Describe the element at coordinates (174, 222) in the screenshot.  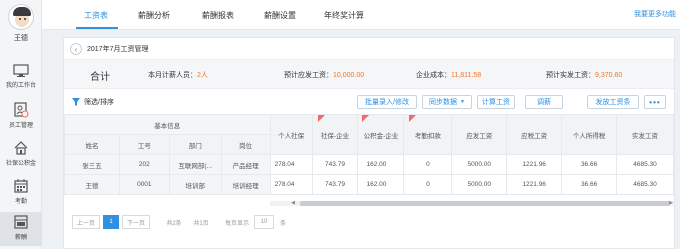
I see `total-items: 共2条` at that location.